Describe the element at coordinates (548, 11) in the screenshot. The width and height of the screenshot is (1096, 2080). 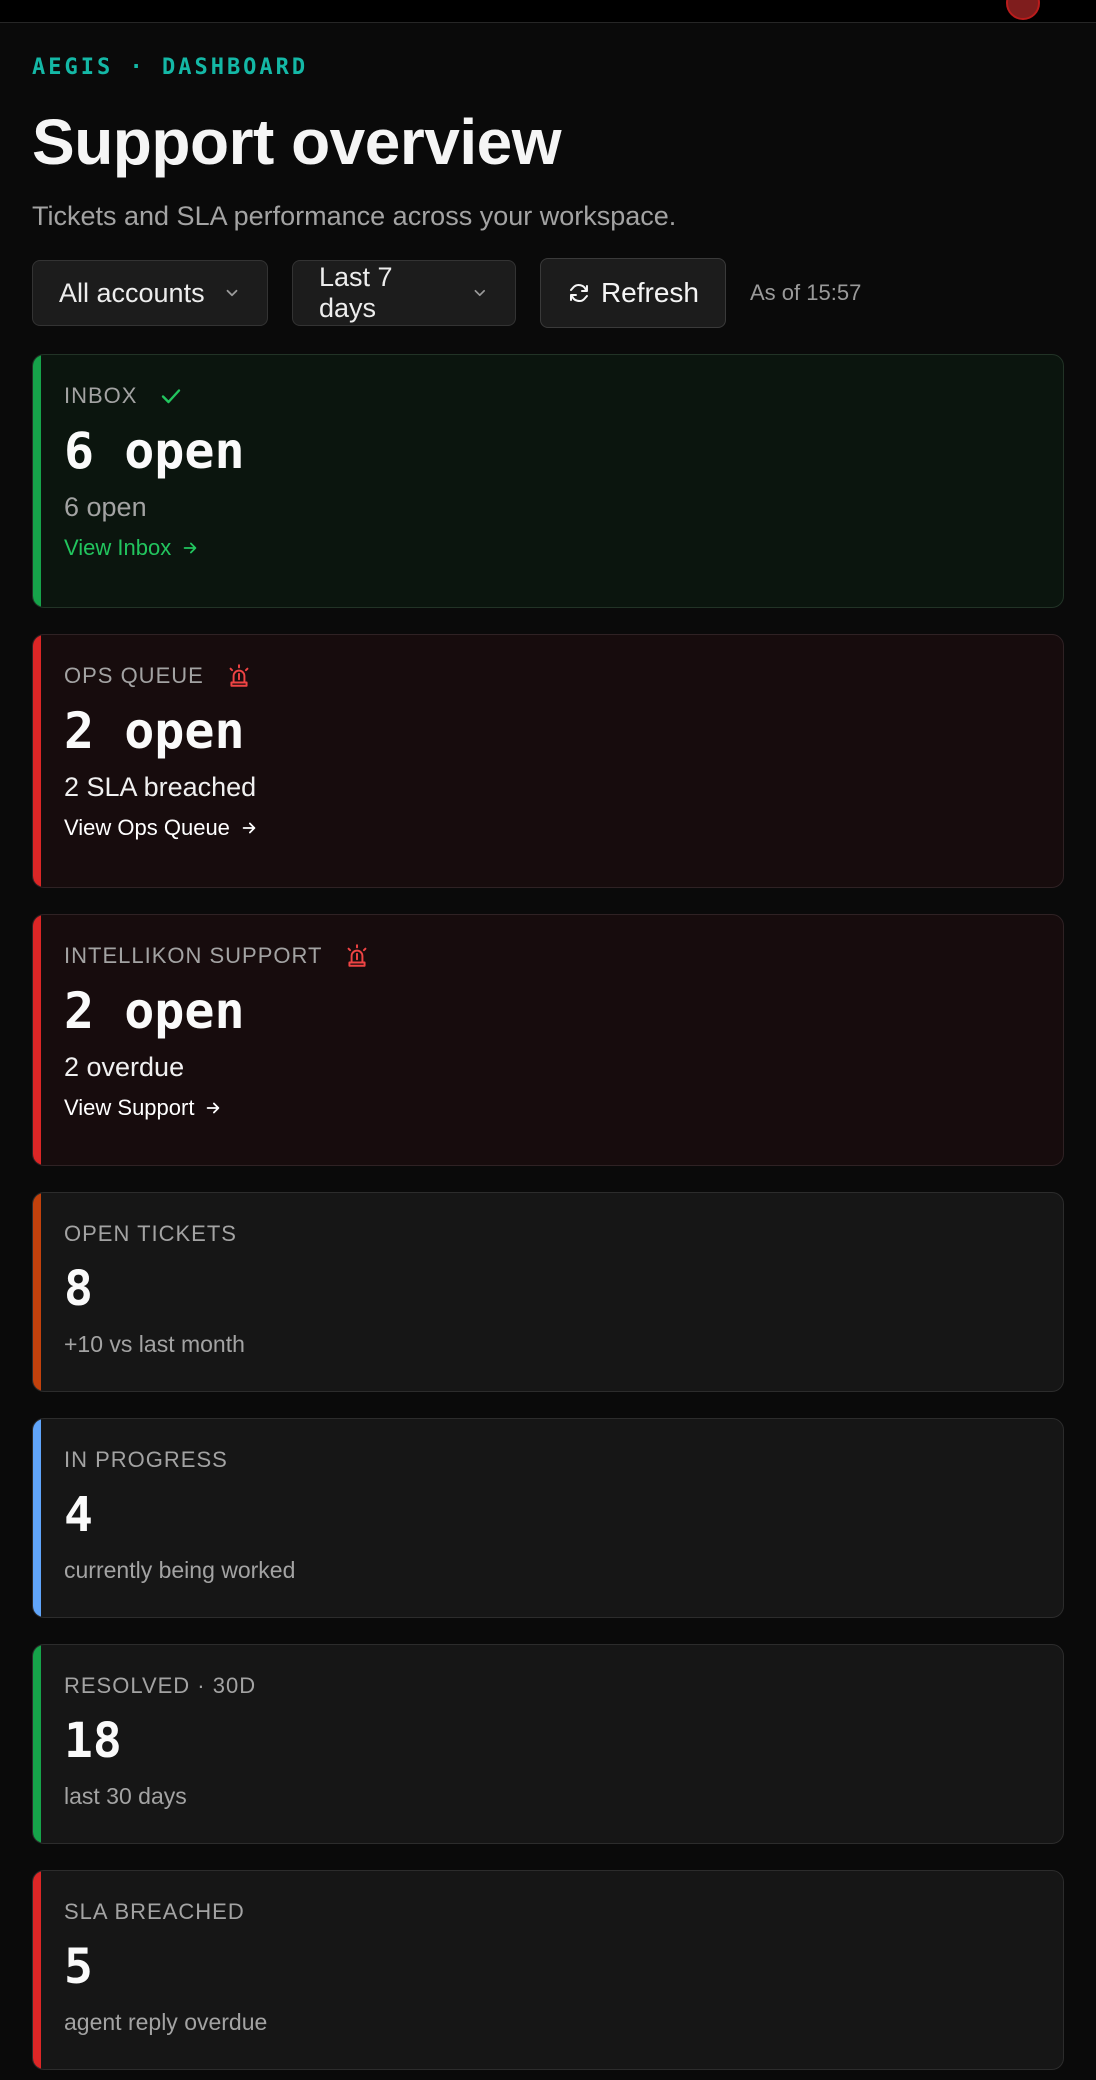
I see `top-bar` at that location.